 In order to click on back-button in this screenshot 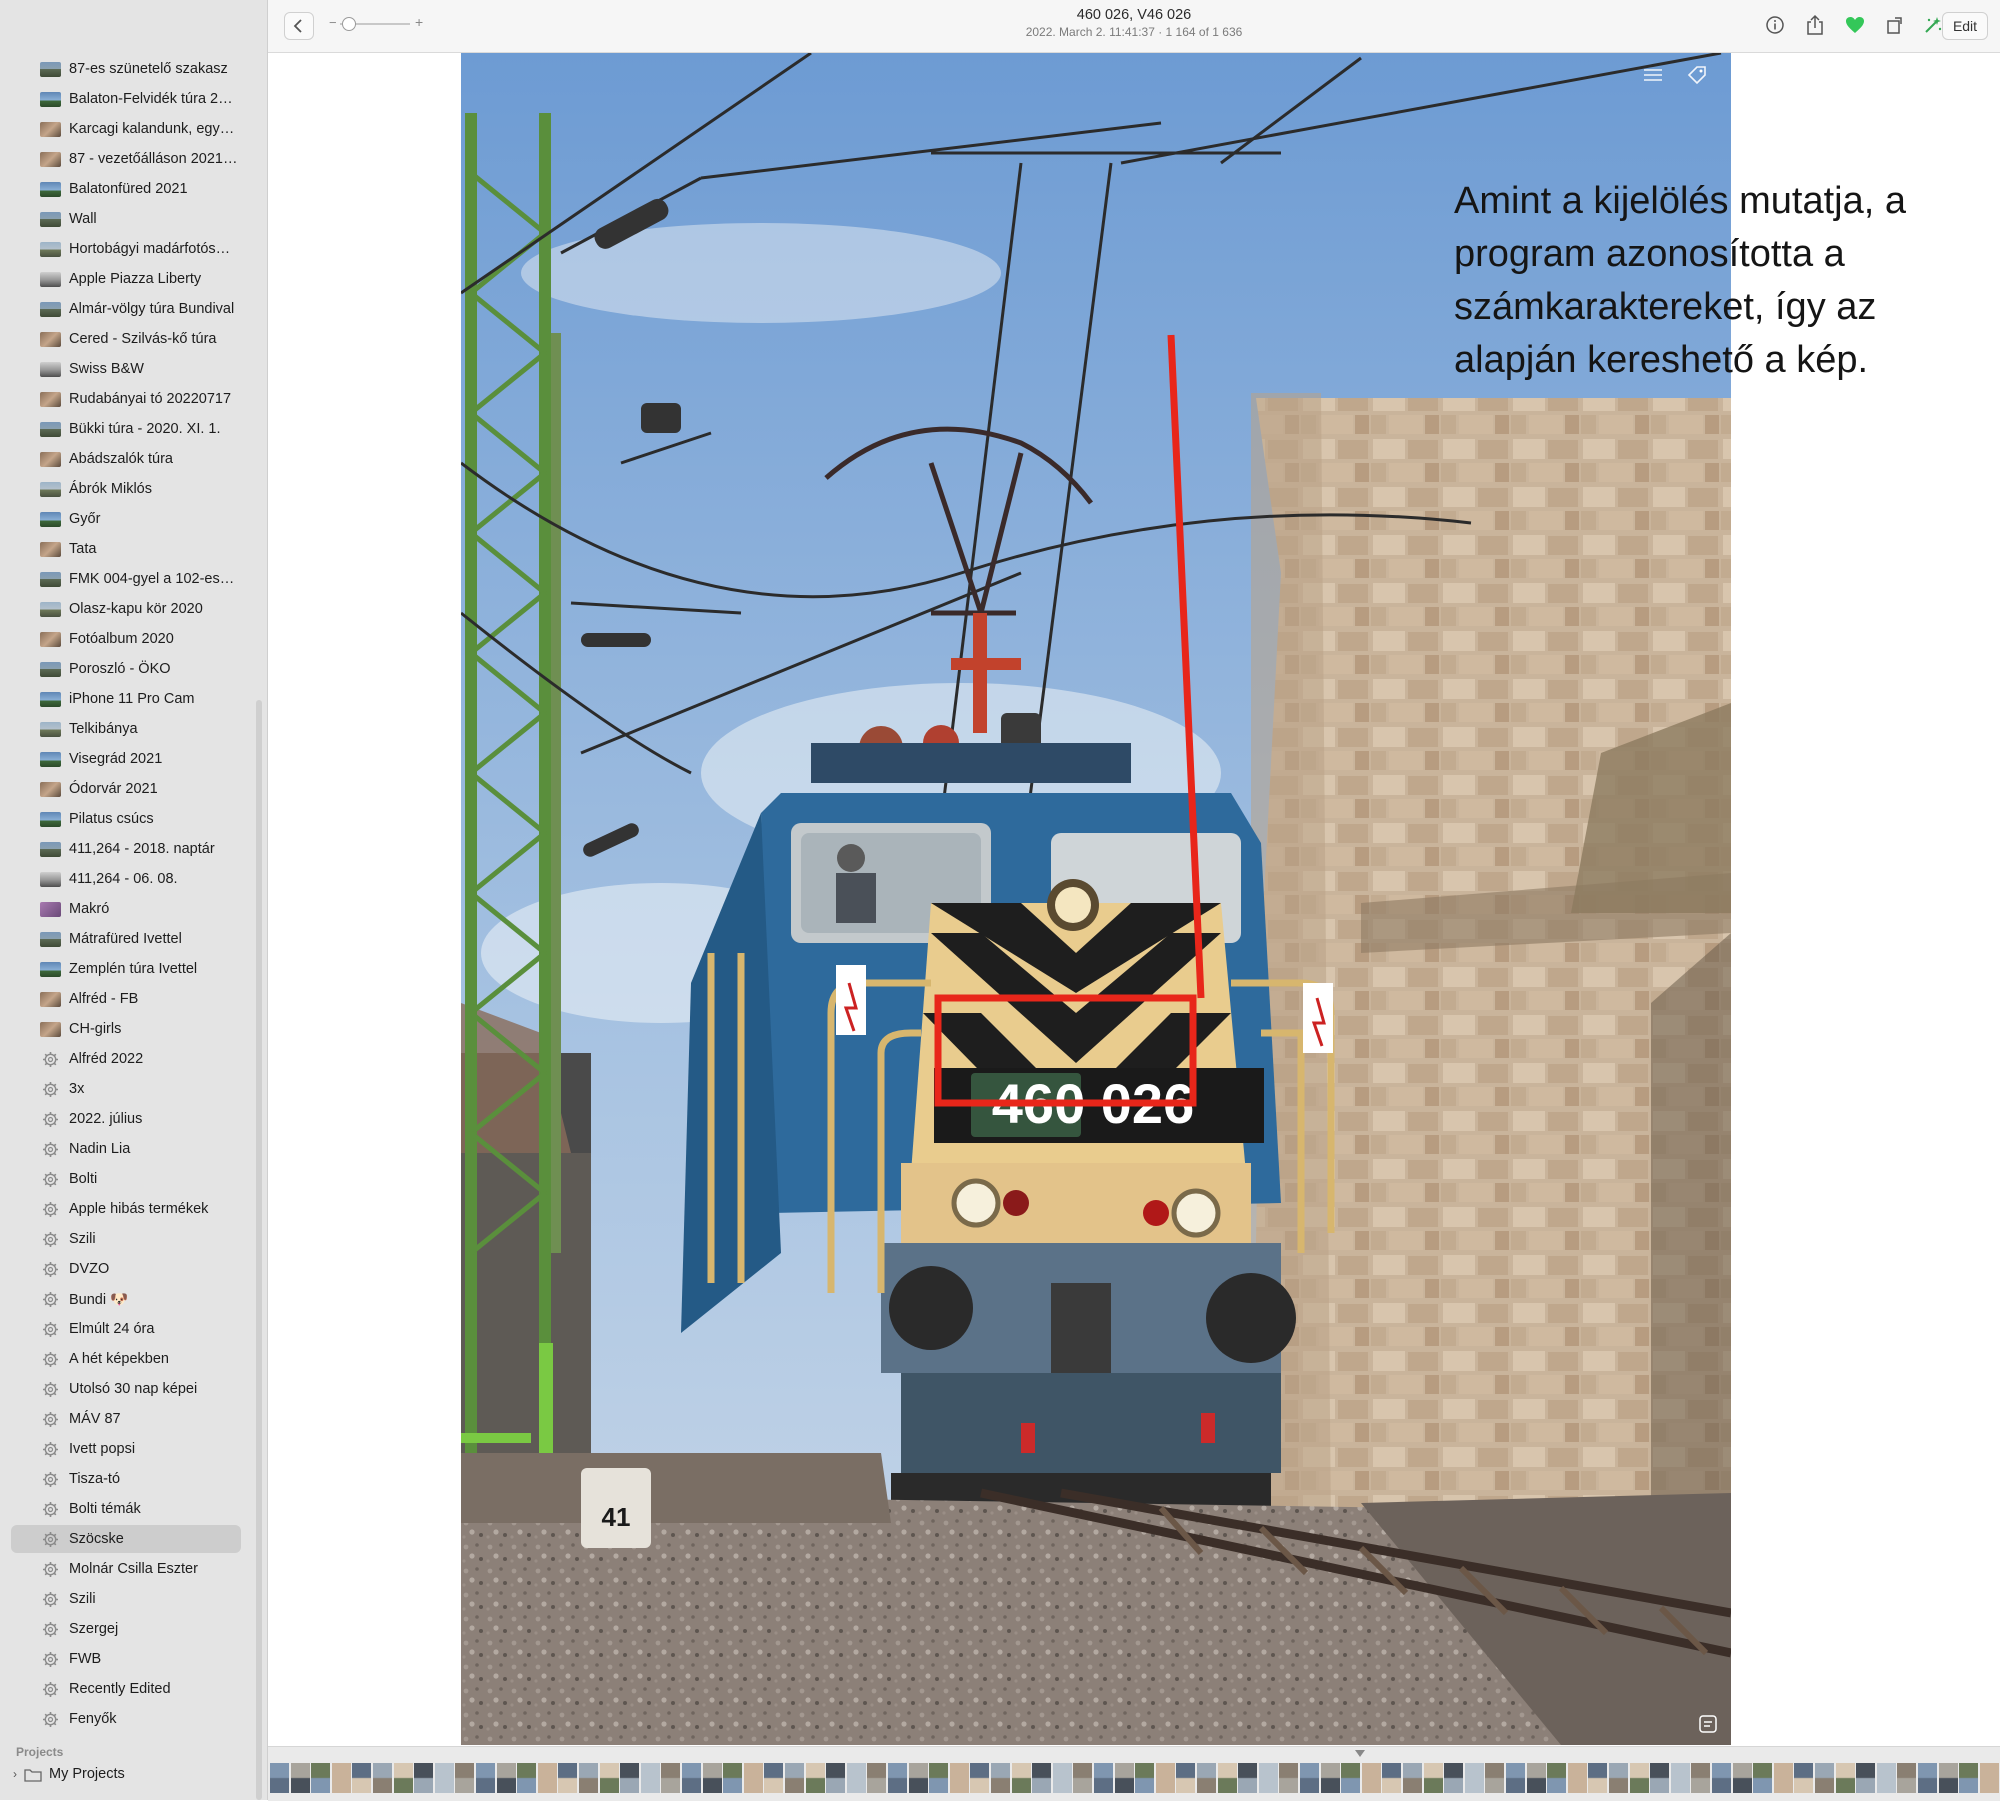, I will do `click(299, 26)`.